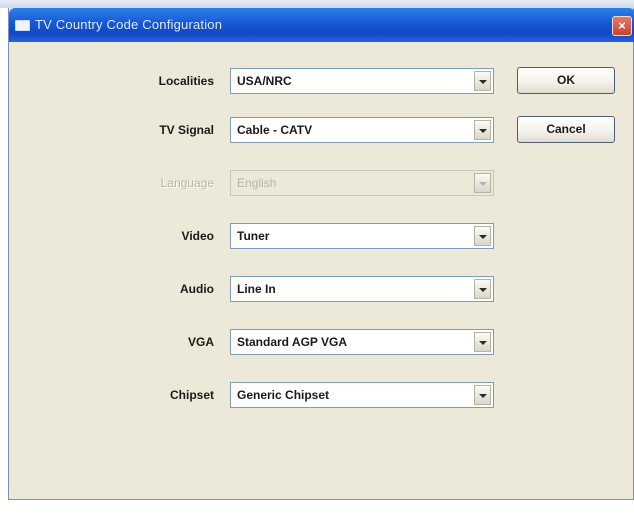 Image resolution: width=634 pixels, height=515 pixels. I want to click on vga-value: Standard AGP VGA, so click(292, 342).